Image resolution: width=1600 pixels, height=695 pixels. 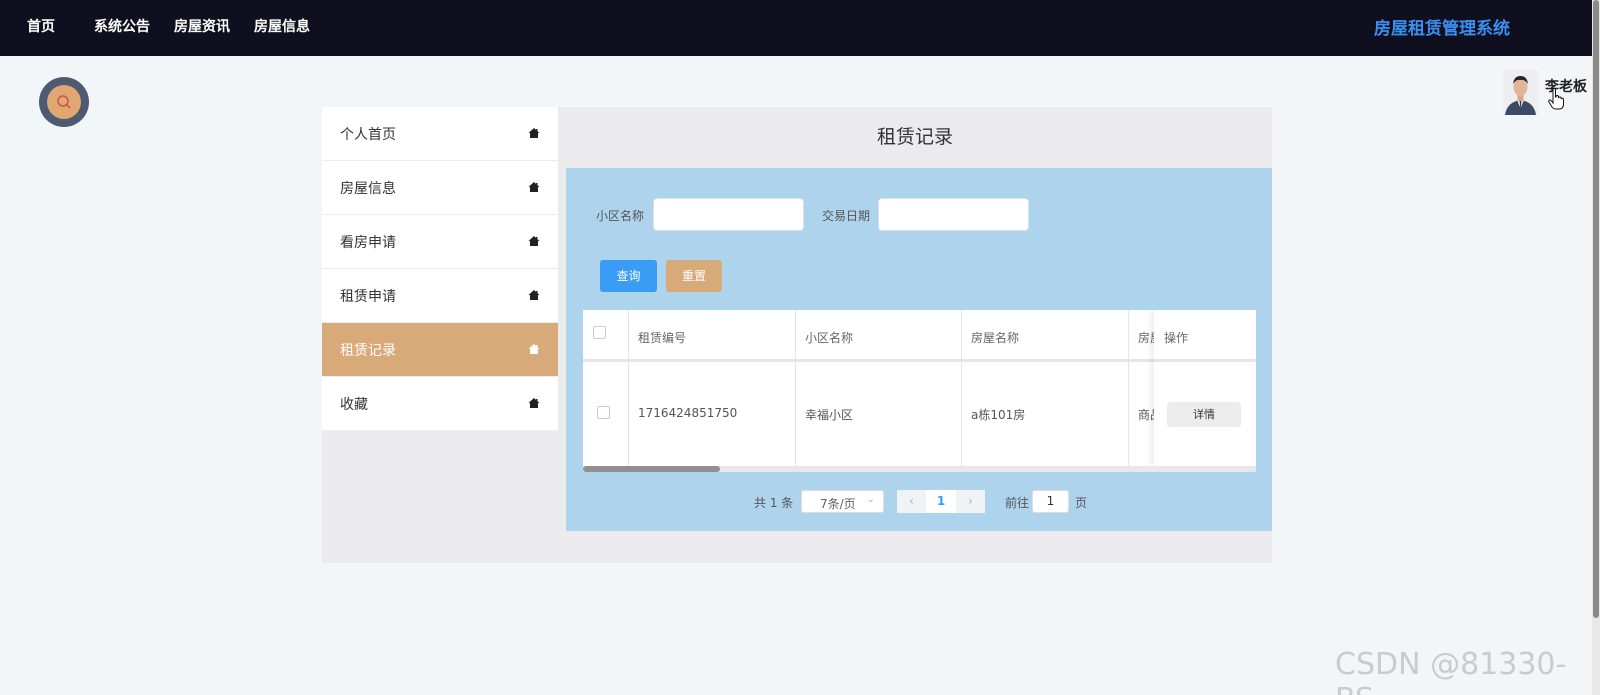 I want to click on page-title: 租赁记录, so click(x=914, y=137).